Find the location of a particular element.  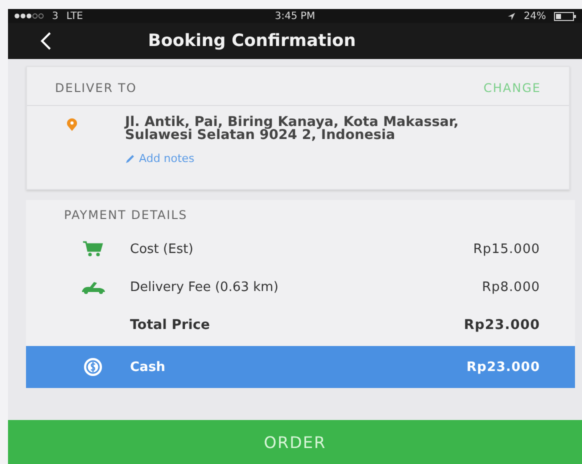

section-heading: PAYMENT DETAILS is located at coordinates (125, 216).